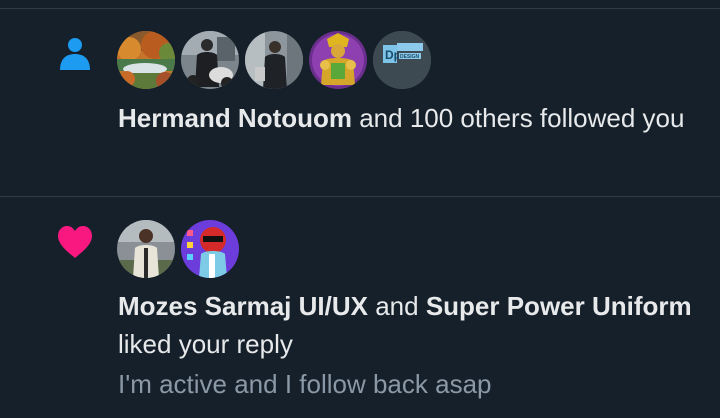 Image resolution: width=720 pixels, height=418 pixels. Describe the element at coordinates (146, 60) in the screenshot. I see `avatar-autumn-landscape` at that location.